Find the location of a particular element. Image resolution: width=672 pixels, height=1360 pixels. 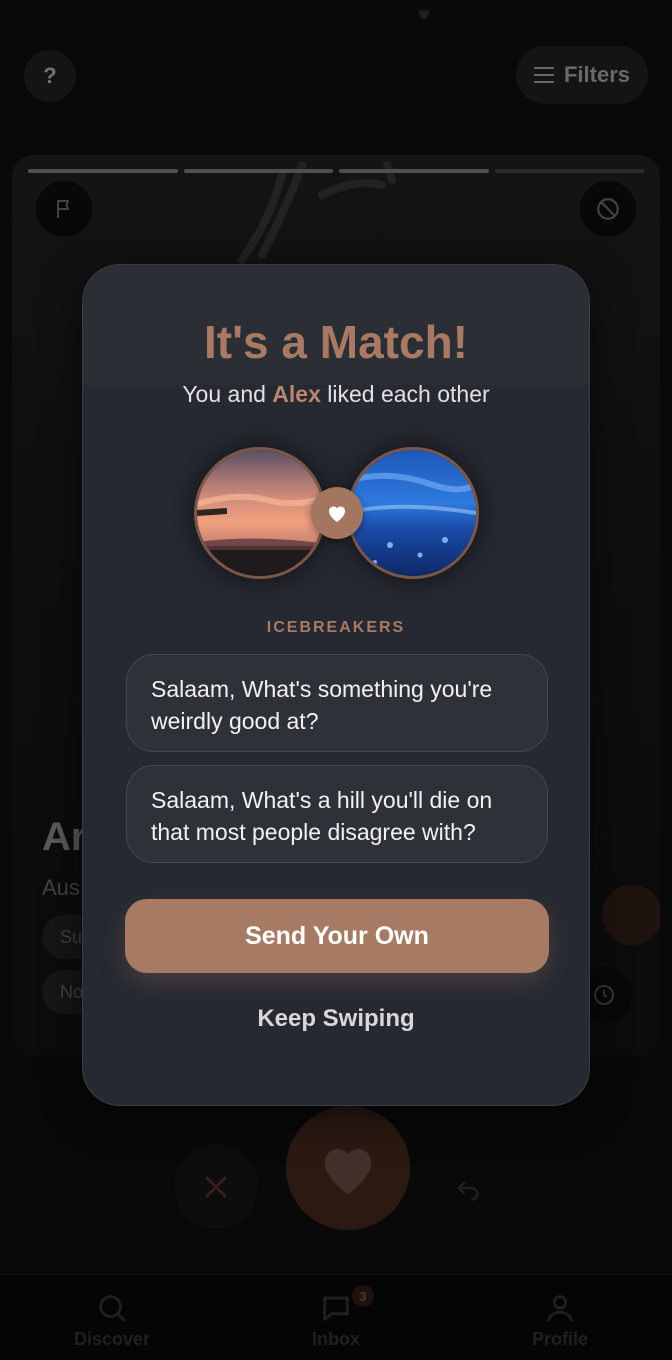

match-avatar is located at coordinates (413, 513).